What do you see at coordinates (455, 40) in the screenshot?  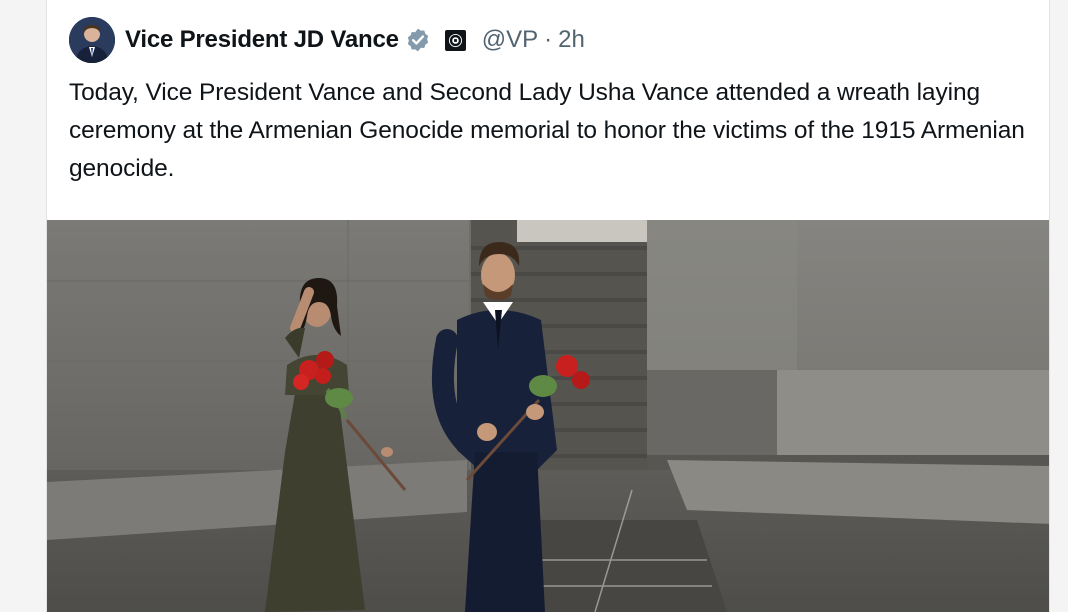 I see `government-seal-badge-icon` at bounding box center [455, 40].